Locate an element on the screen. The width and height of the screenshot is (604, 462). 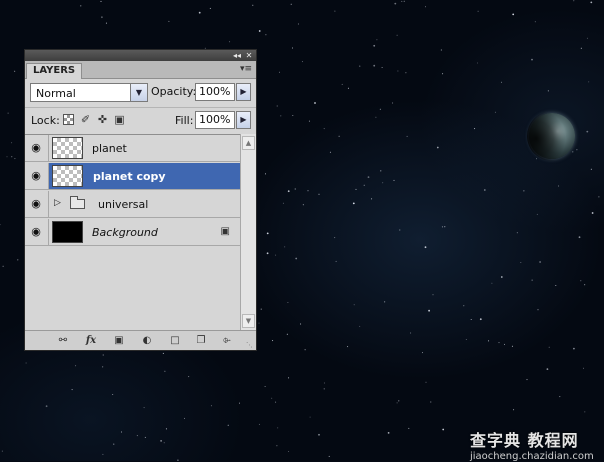
scroll-up-icon: ▲ is located at coordinates (248, 143).